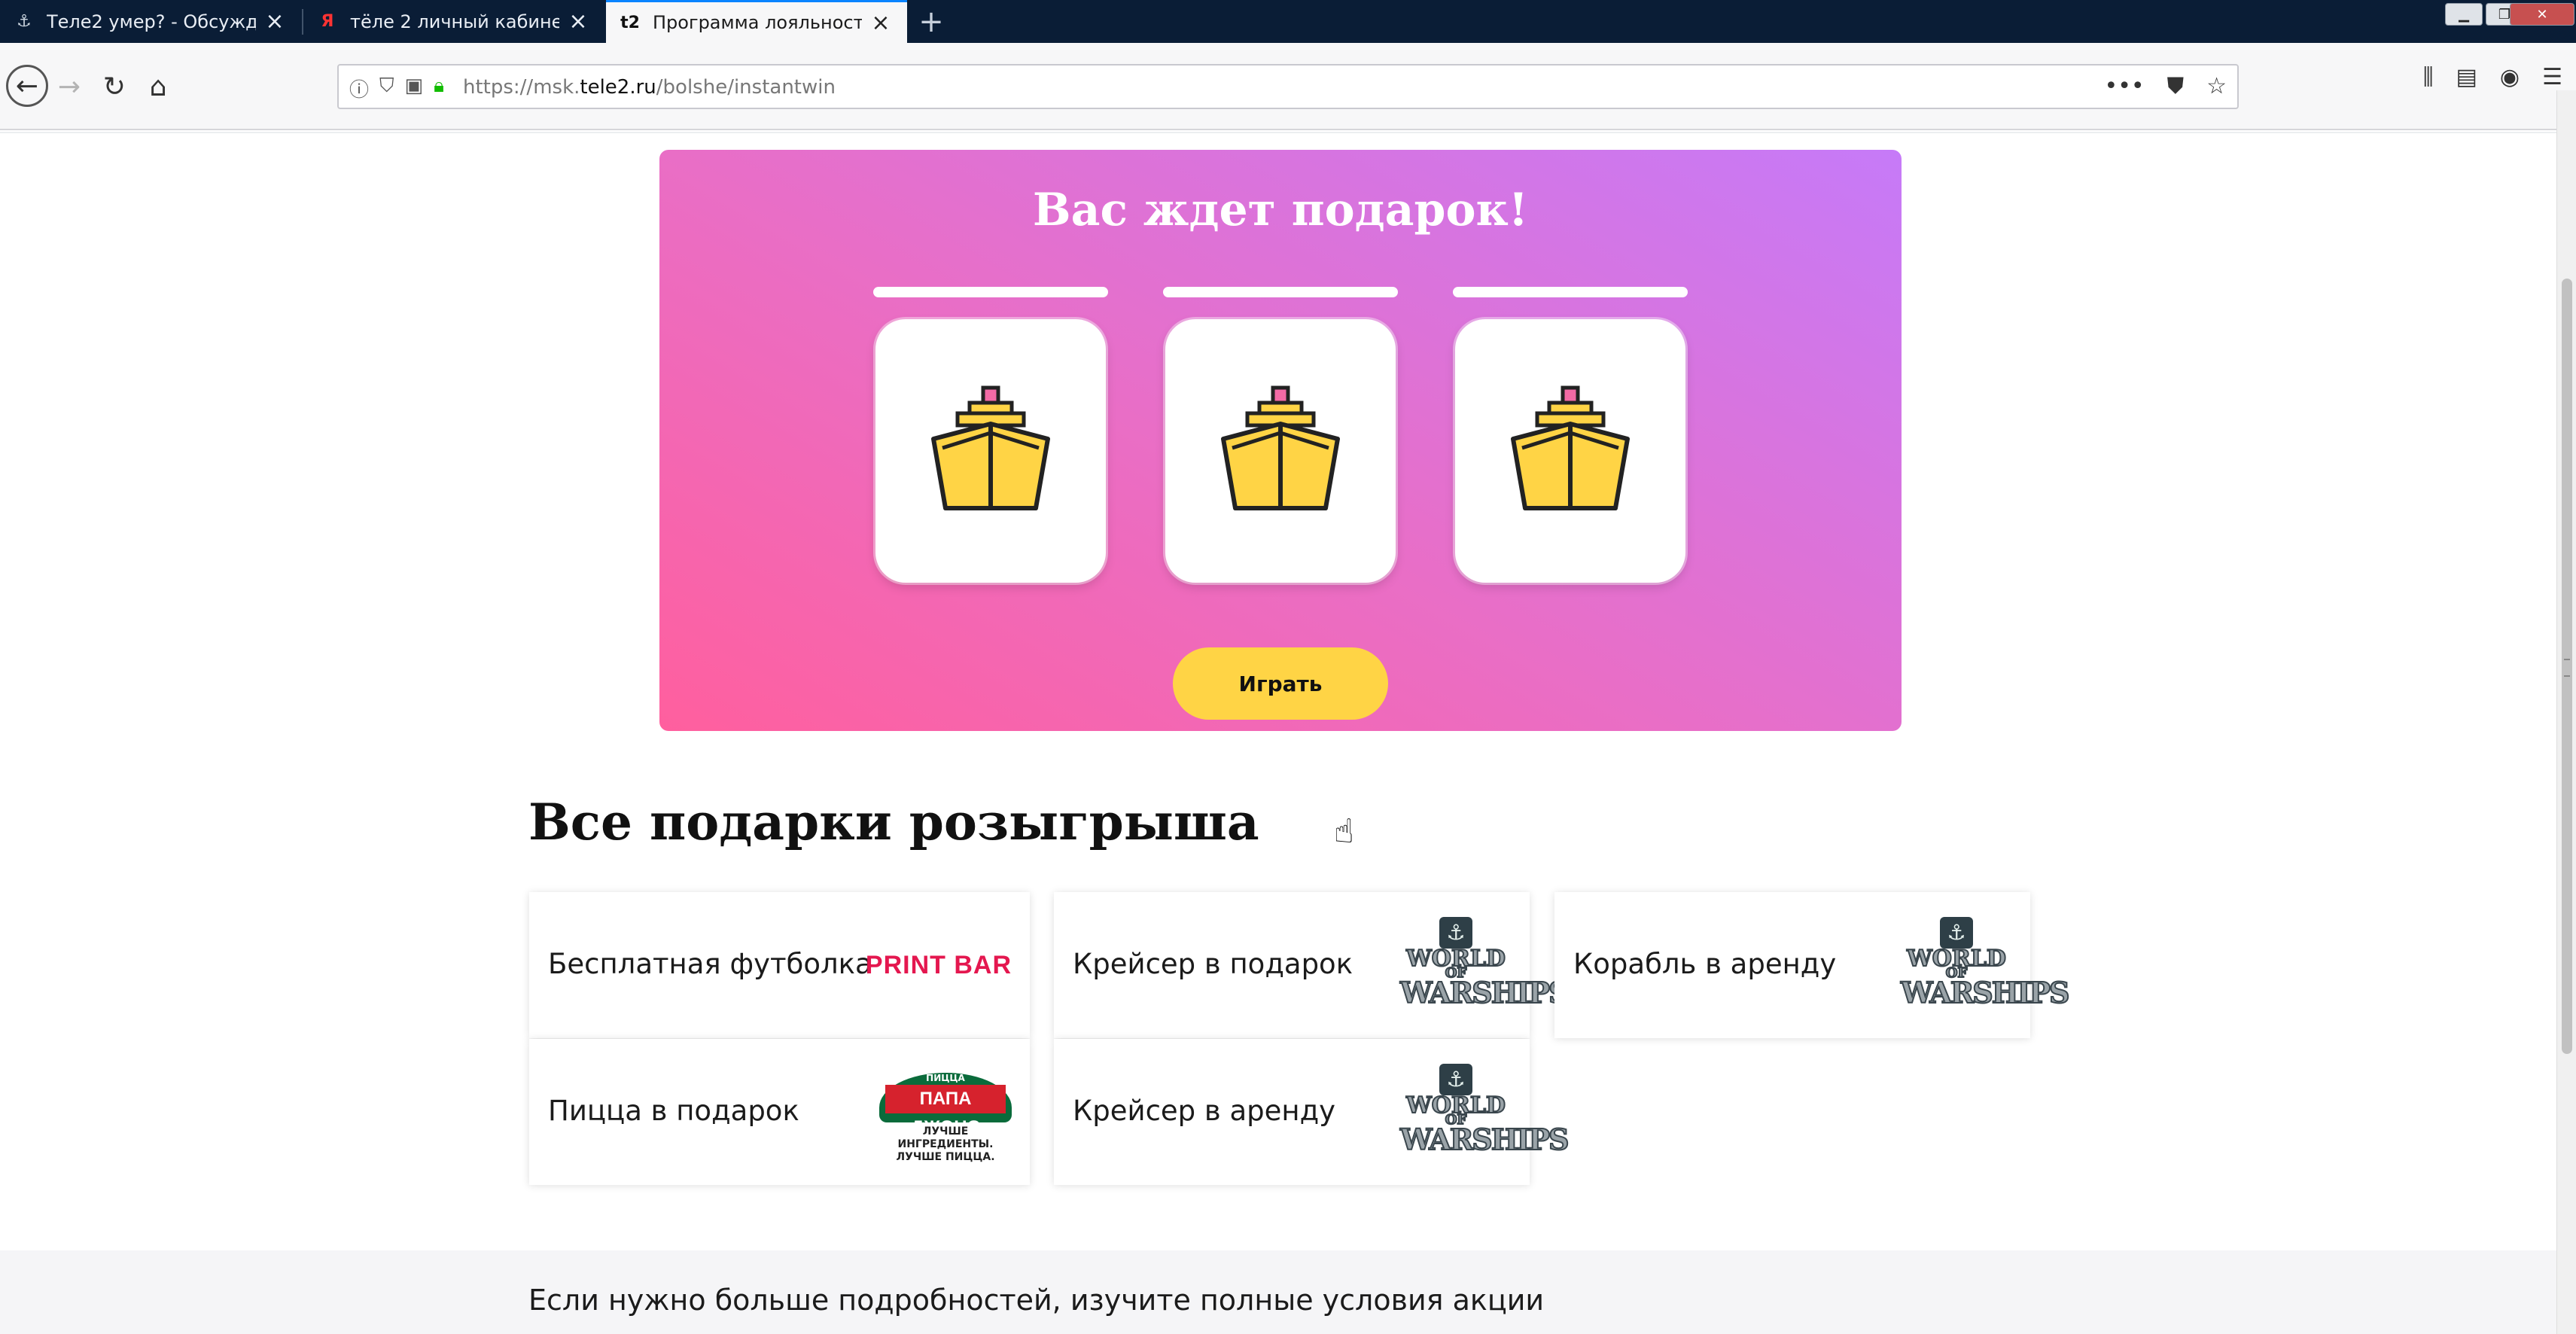  I want to click on tab-title: тёле 2 личный кабинет регис, so click(455, 21).